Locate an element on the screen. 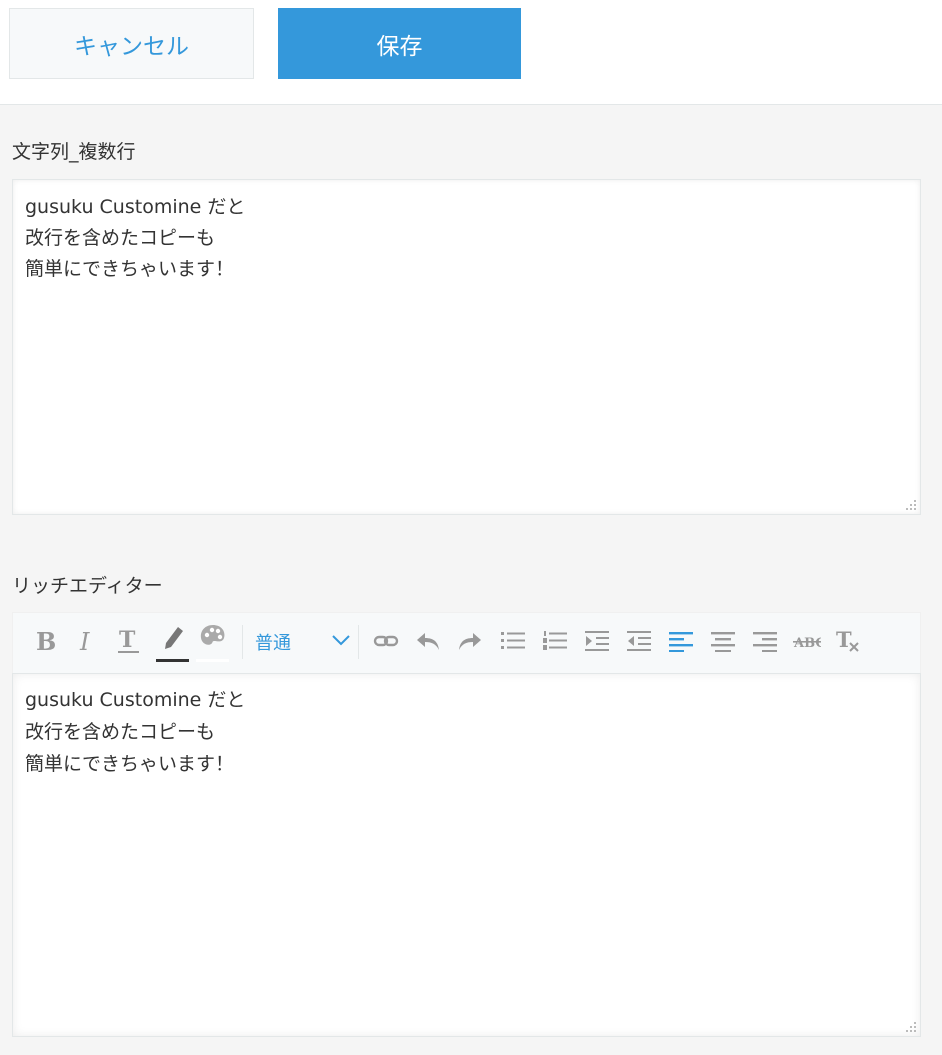 Image resolution: width=942 pixels, height=1055 pixels. multiline-field-label: 文字列_複数行 is located at coordinates (74, 152).